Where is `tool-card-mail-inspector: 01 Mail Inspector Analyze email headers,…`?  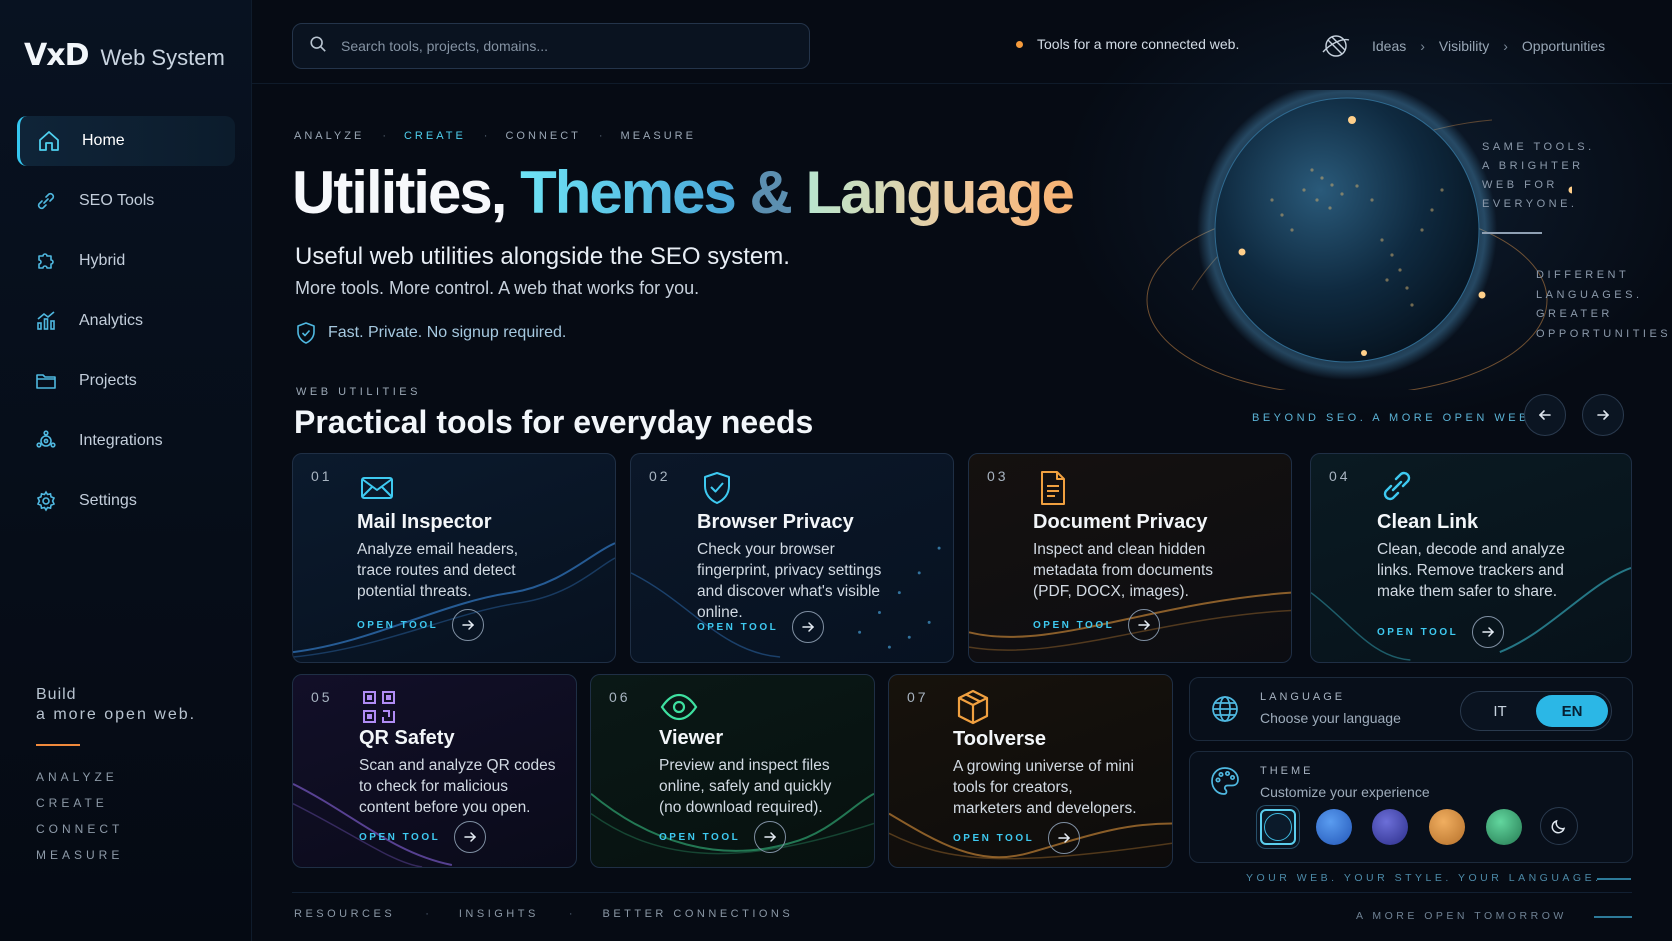
tool-card-mail-inspector: 01 Mail Inspector Analyze email headers,… is located at coordinates (454, 558).